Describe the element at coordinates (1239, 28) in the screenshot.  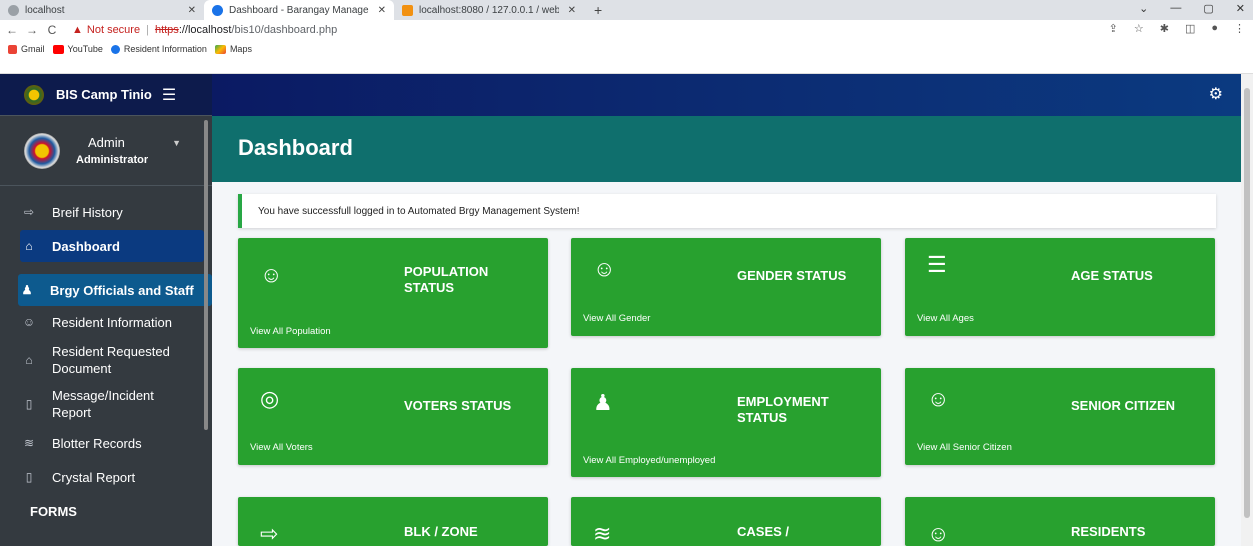
I see `menu-icon: ⋮` at that location.